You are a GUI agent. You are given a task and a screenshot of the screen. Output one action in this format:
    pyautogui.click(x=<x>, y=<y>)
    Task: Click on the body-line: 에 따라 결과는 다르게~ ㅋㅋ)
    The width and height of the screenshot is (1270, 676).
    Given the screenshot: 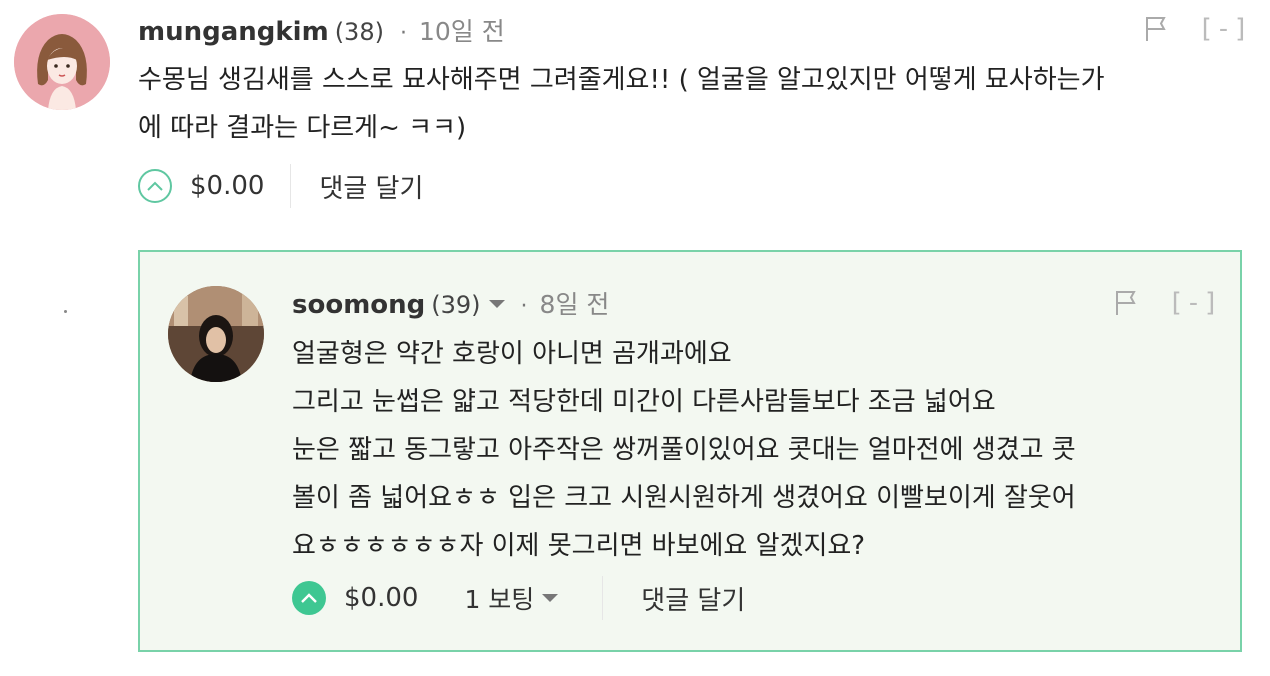 What is the action you would take?
    pyautogui.click(x=302, y=128)
    